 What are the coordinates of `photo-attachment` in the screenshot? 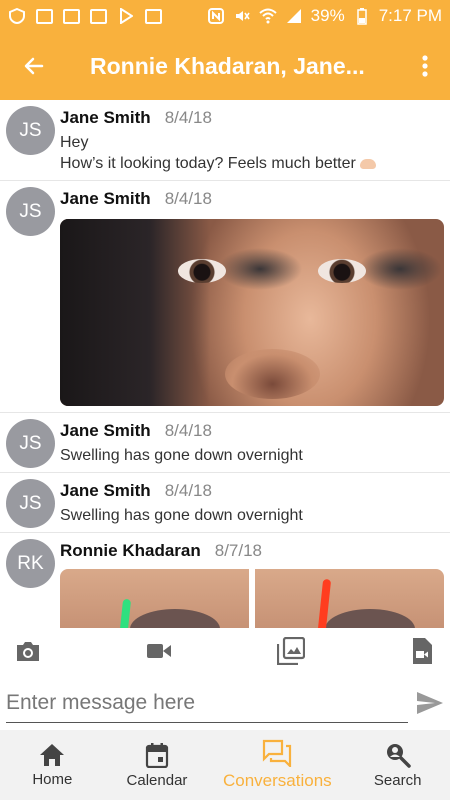 It's located at (252, 598).